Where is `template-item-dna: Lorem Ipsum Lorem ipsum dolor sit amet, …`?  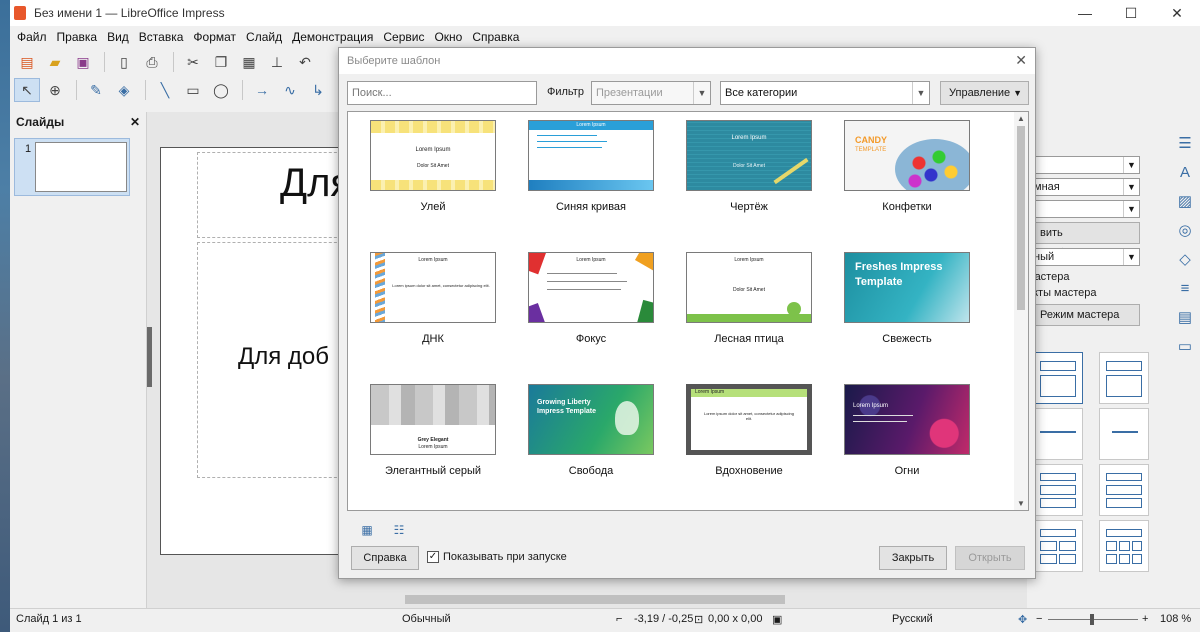
template-item-dna: Lorem Ipsum Lorem ipsum dolor sit amet, … is located at coordinates (433, 299).